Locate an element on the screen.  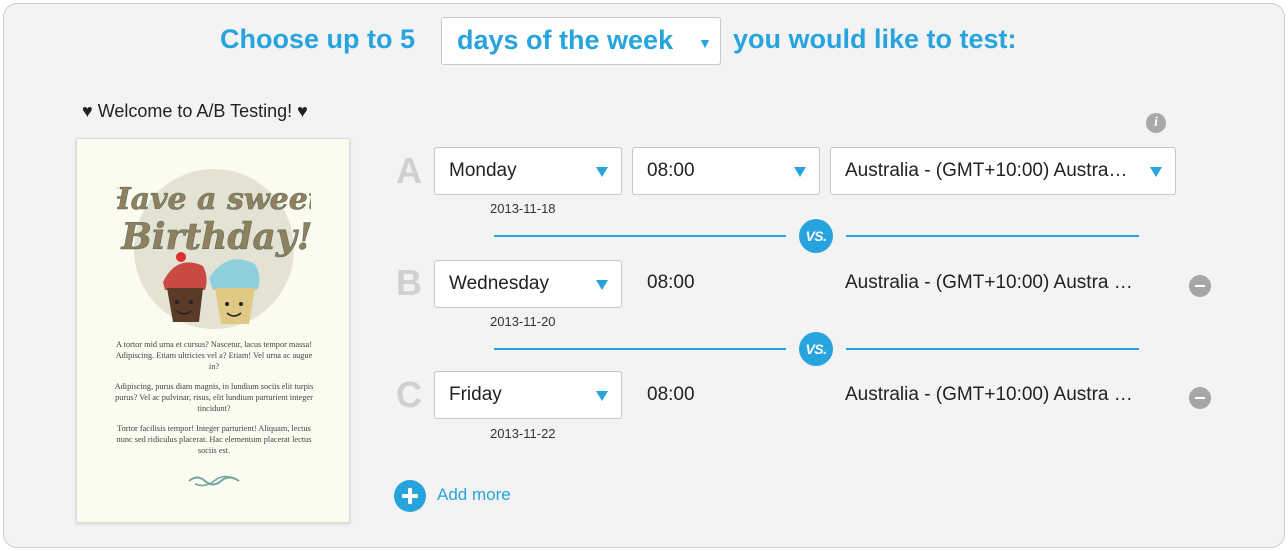
header-prefix: Choose up to 5 is located at coordinates (317, 39).